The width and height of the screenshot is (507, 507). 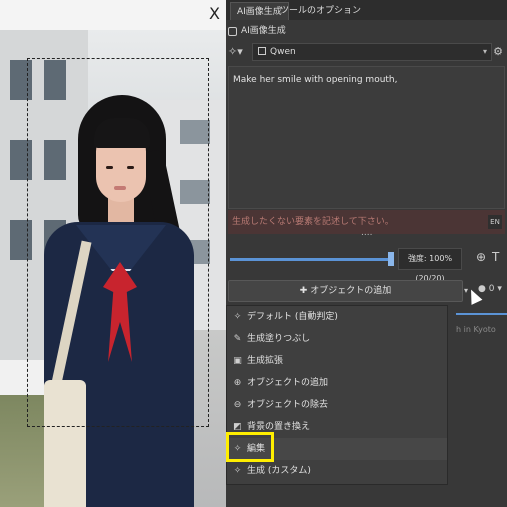 I want to click on tab-tool-options: ツールのオプション, so click(x=320, y=11).